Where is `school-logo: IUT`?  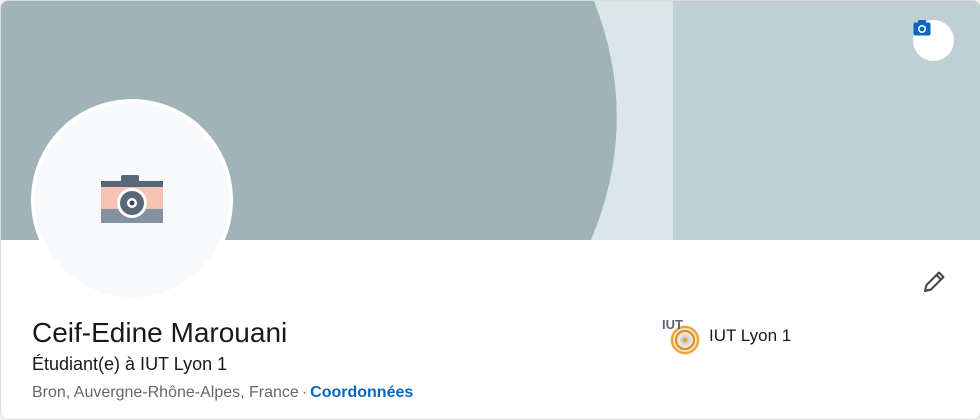
school-logo: IUT is located at coordinates (681, 336).